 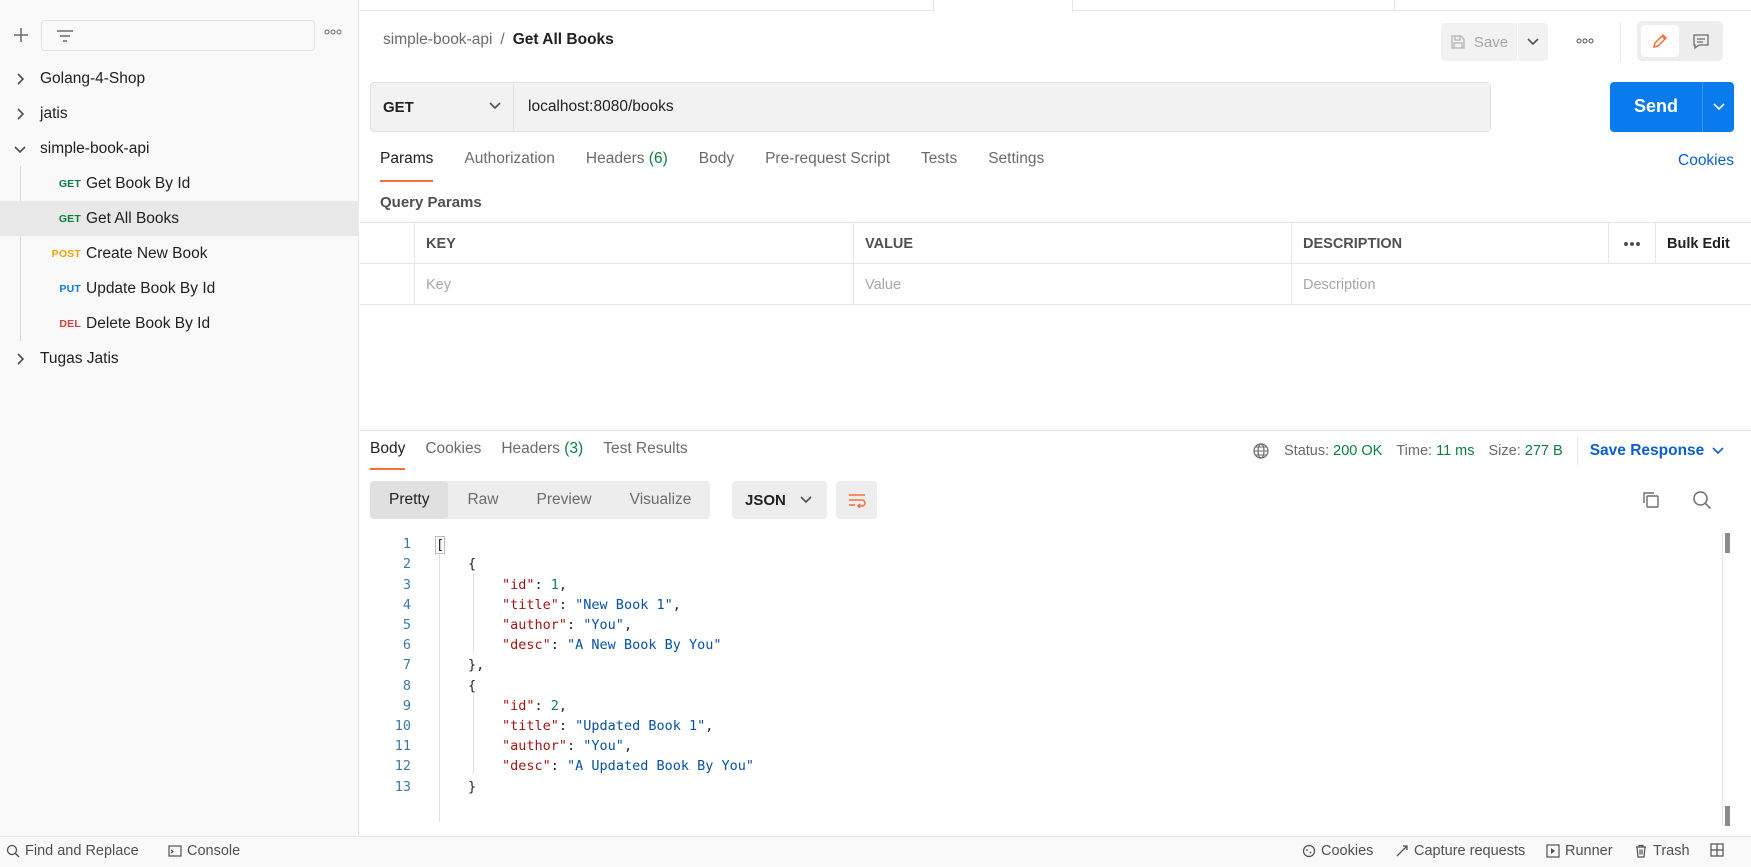 What do you see at coordinates (1003, 6) in the screenshot?
I see `tab-item-active` at bounding box center [1003, 6].